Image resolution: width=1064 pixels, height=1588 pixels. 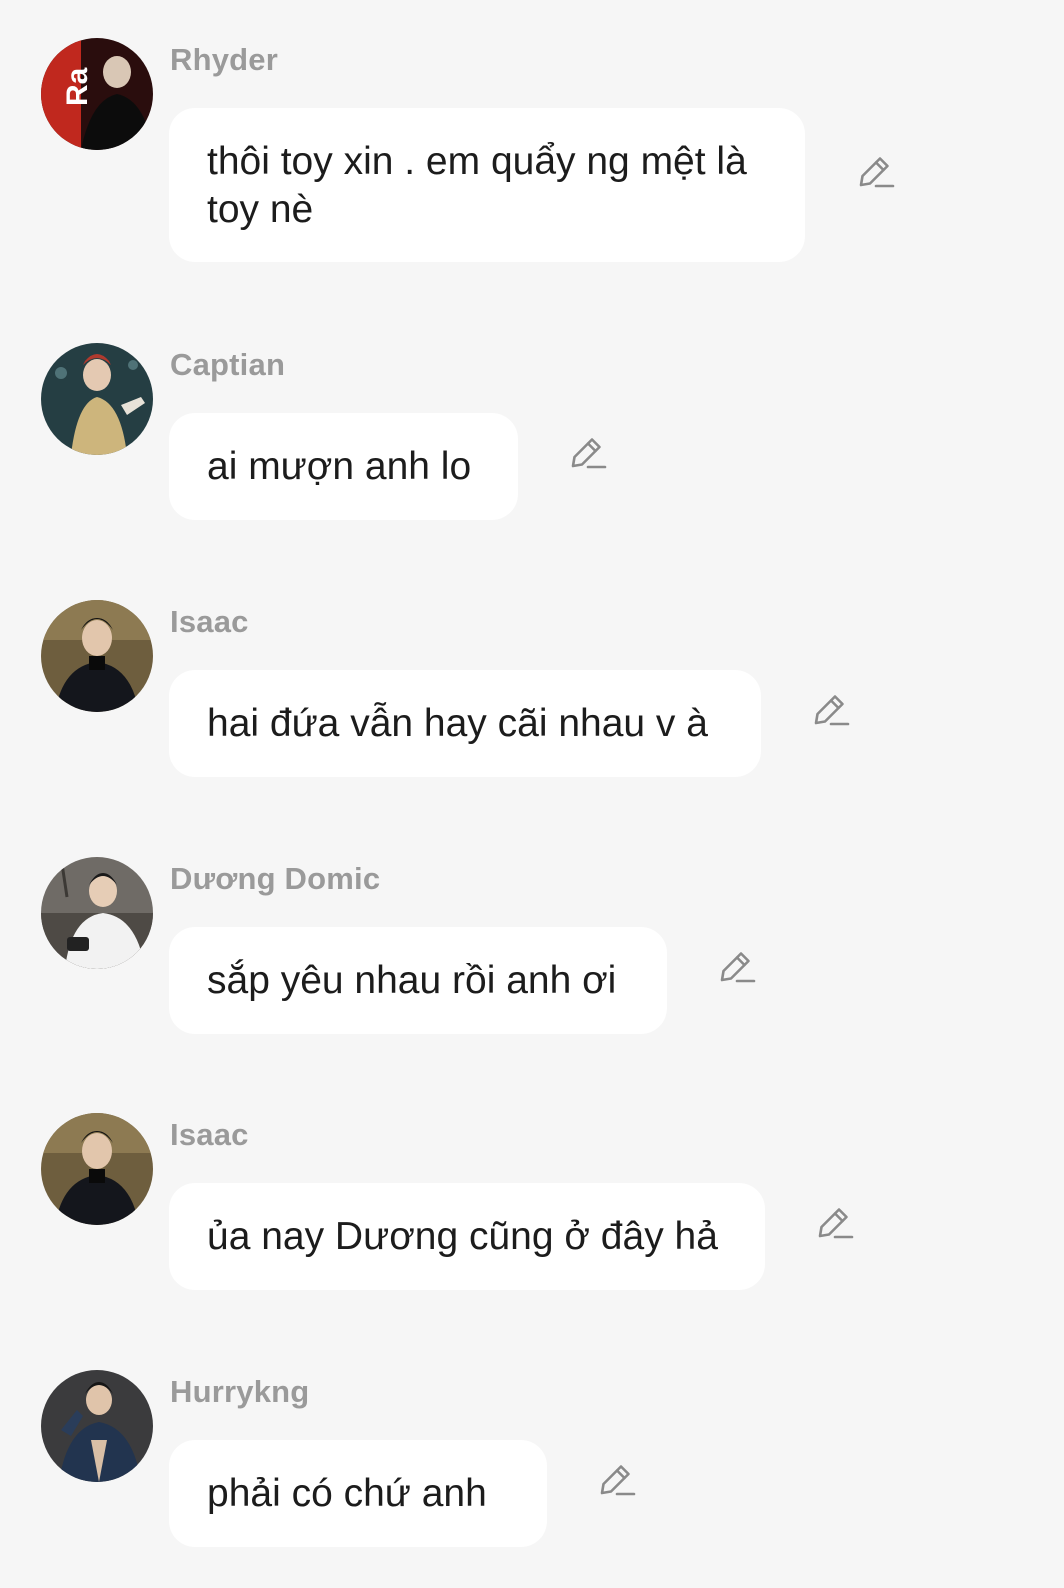 I want to click on message-text: ai mượn anh lo, so click(x=339, y=466).